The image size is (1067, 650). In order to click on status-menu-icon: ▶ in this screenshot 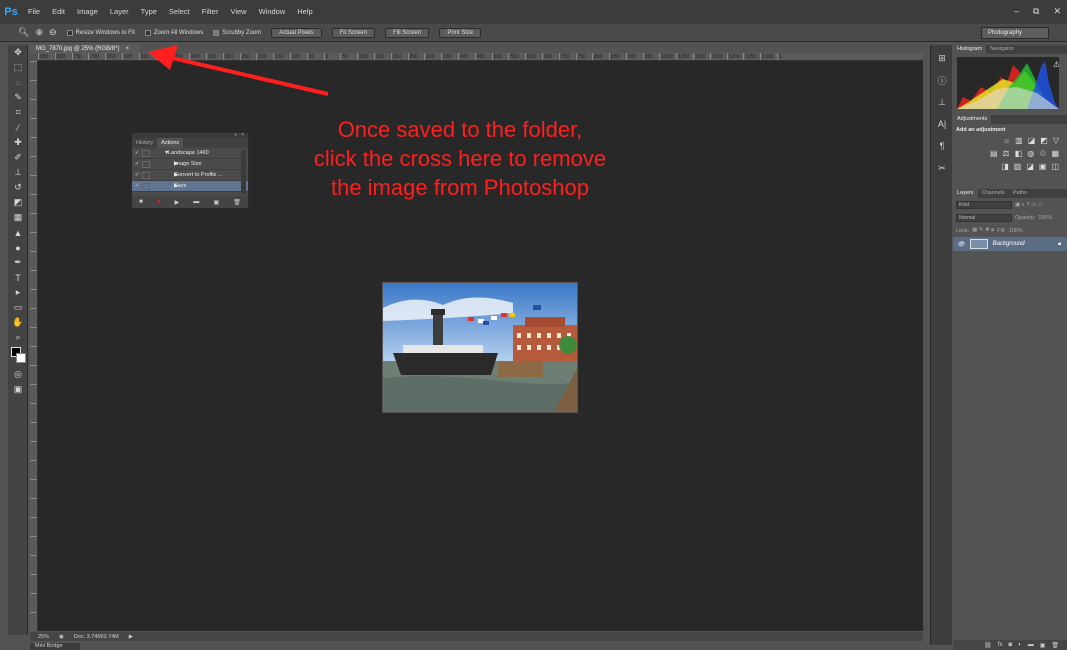, I will do `click(131, 637)`.